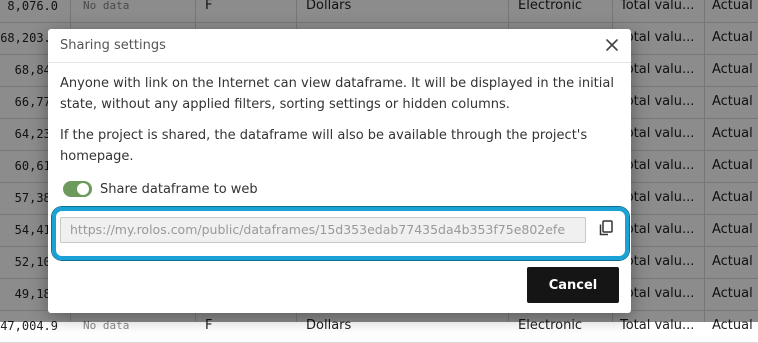  I want to click on close-icon, so click(612, 45).